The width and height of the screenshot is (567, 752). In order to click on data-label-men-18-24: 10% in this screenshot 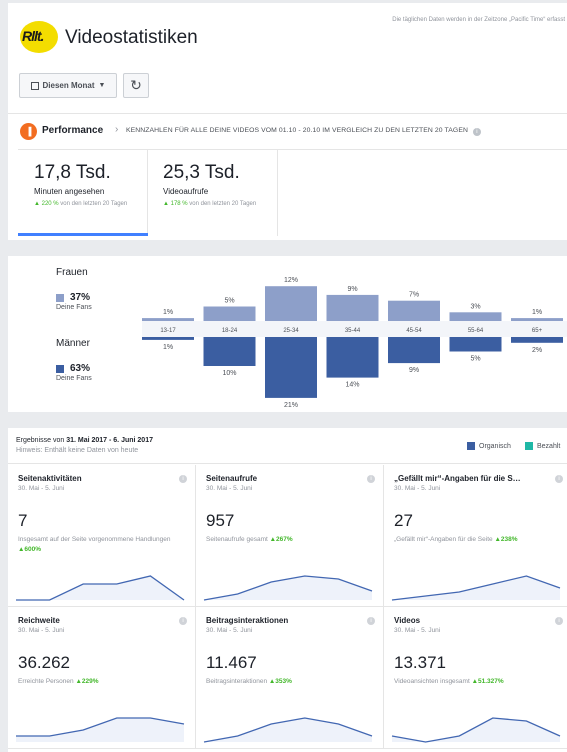, I will do `click(229, 373)`.